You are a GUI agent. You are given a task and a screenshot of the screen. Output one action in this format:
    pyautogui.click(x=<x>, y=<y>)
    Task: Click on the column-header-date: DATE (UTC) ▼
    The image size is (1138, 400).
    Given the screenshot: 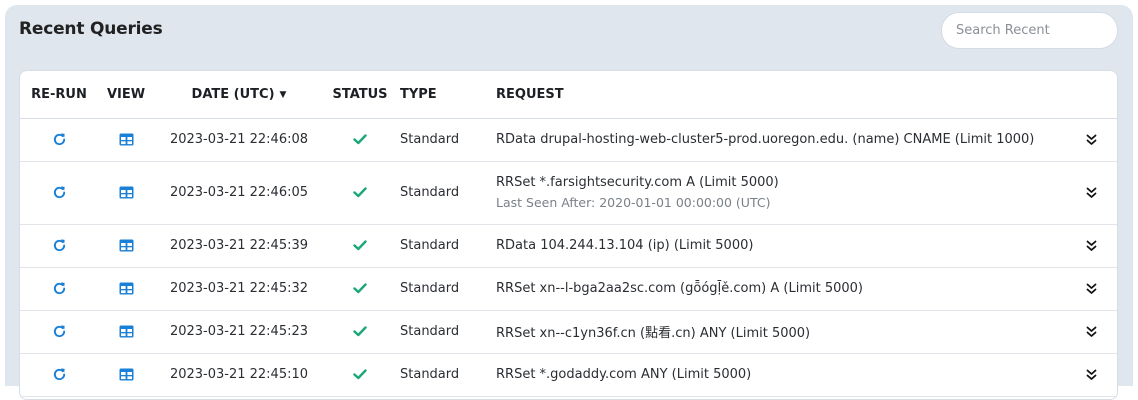 What is the action you would take?
    pyautogui.click(x=239, y=95)
    